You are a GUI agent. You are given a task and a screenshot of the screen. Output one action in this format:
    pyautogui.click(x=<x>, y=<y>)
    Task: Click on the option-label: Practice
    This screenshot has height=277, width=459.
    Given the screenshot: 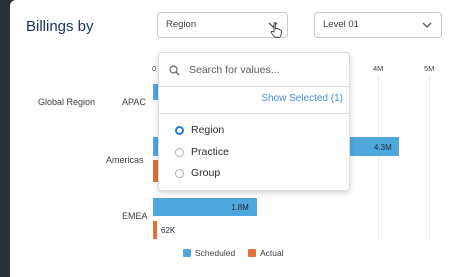 What is the action you would take?
    pyautogui.click(x=210, y=152)
    